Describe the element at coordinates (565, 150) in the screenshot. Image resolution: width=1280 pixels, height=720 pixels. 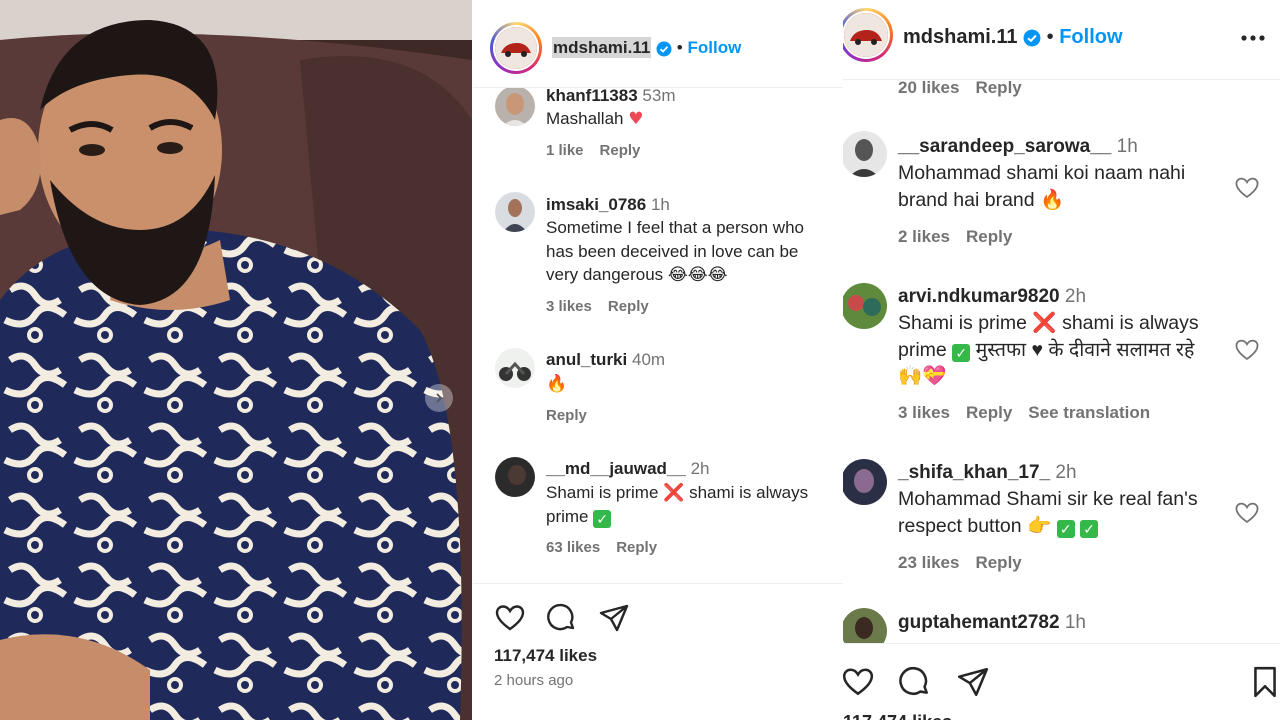
I see `comment-likes: 1 like` at that location.